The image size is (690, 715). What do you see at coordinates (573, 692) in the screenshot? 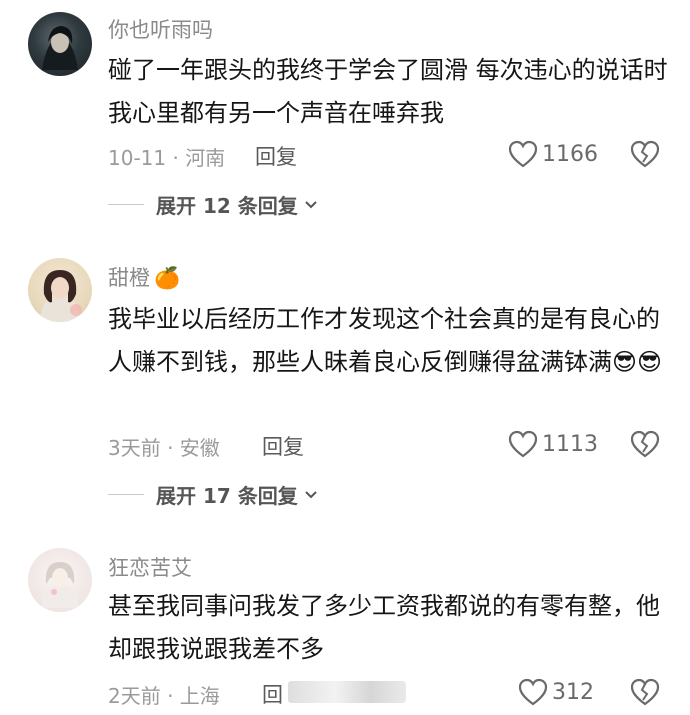
I see `like-count: 312` at bounding box center [573, 692].